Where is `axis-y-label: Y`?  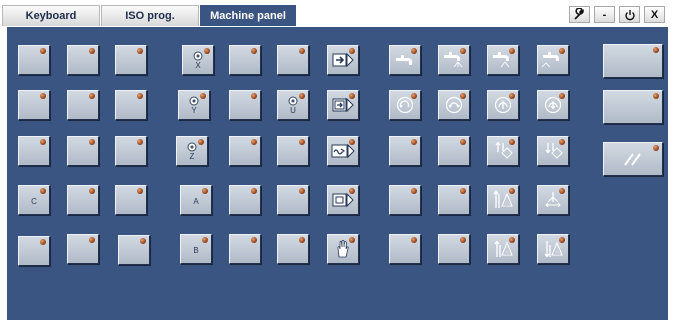
axis-y-label: Y is located at coordinates (194, 110).